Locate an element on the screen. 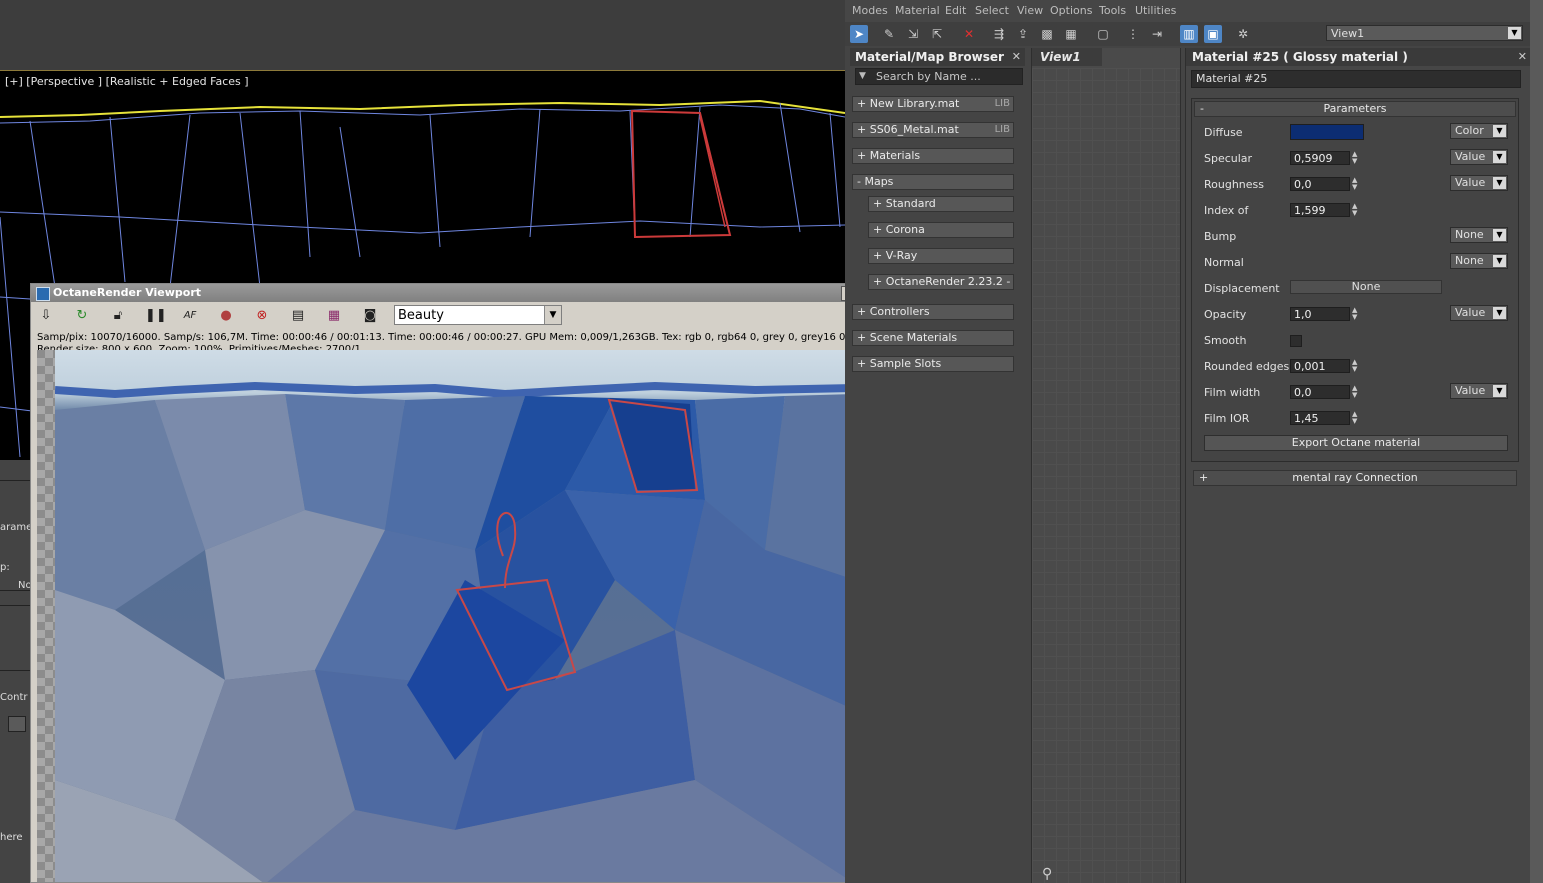 This screenshot has width=1543, height=883. node-view-grid is located at coordinates (1106, 475).